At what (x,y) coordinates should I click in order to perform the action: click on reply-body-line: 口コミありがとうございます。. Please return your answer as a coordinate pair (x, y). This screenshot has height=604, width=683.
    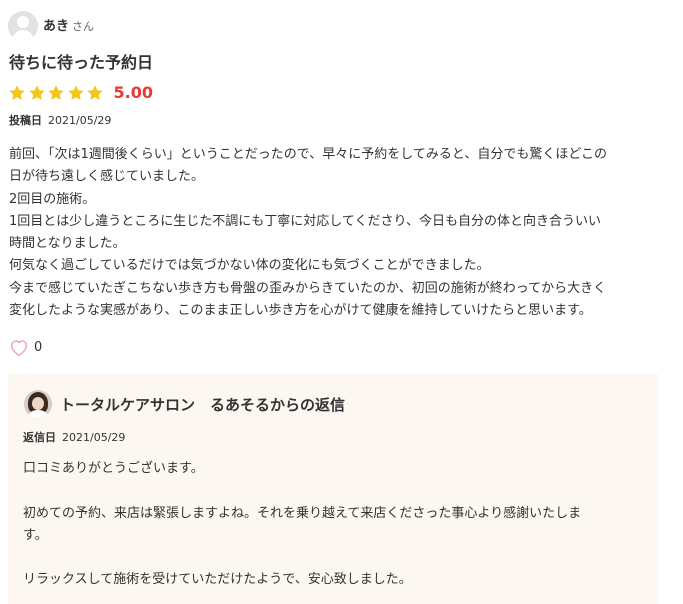
    Looking at the image, I should click on (113, 468).